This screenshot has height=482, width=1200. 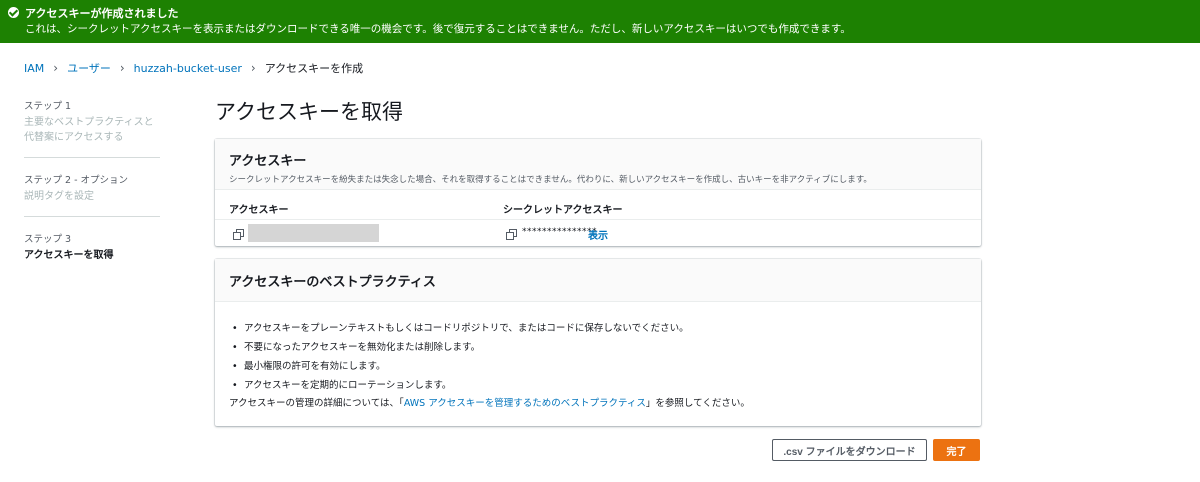 What do you see at coordinates (102, 13) in the screenshot?
I see `banner-title: アクセスキーが作成されました` at bounding box center [102, 13].